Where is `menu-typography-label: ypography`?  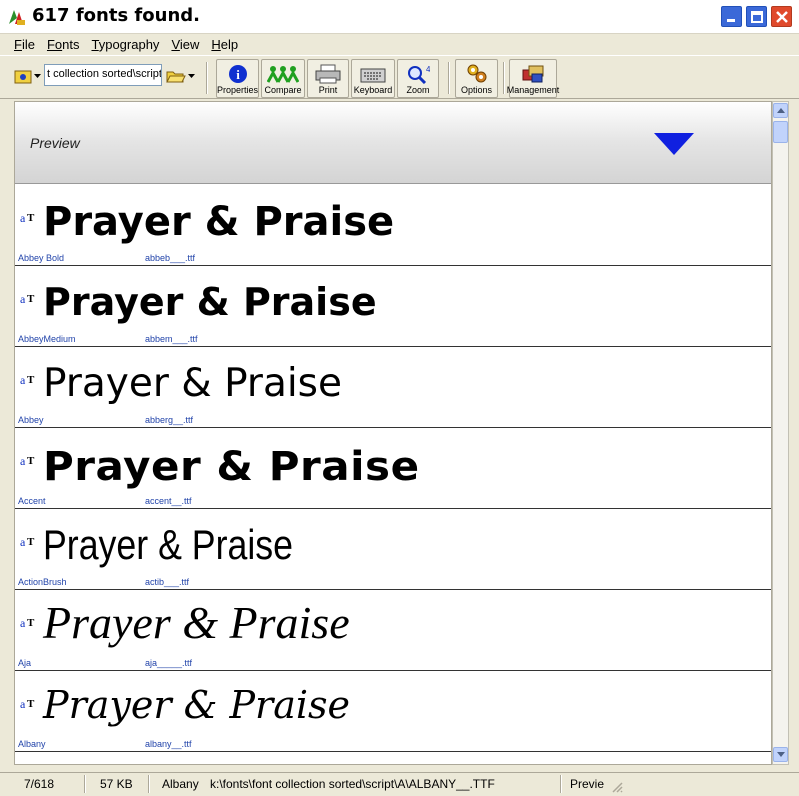 menu-typography-label: ypography is located at coordinates (129, 44).